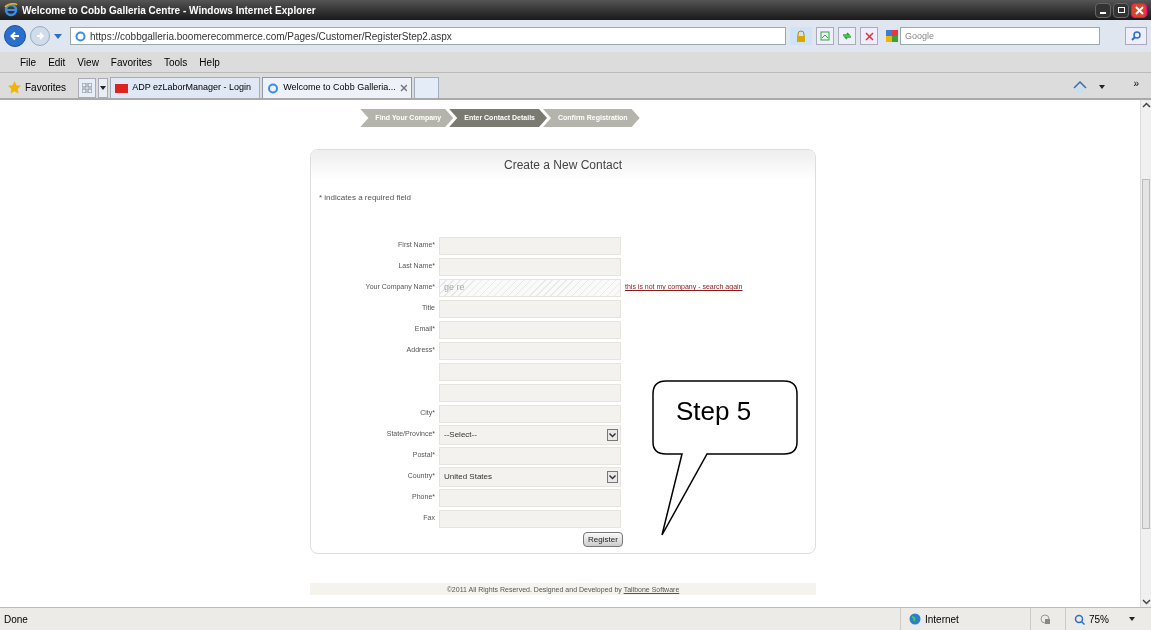 The image size is (1151, 630). Describe the element at coordinates (942, 619) in the screenshot. I see `security-zone: Internet` at that location.